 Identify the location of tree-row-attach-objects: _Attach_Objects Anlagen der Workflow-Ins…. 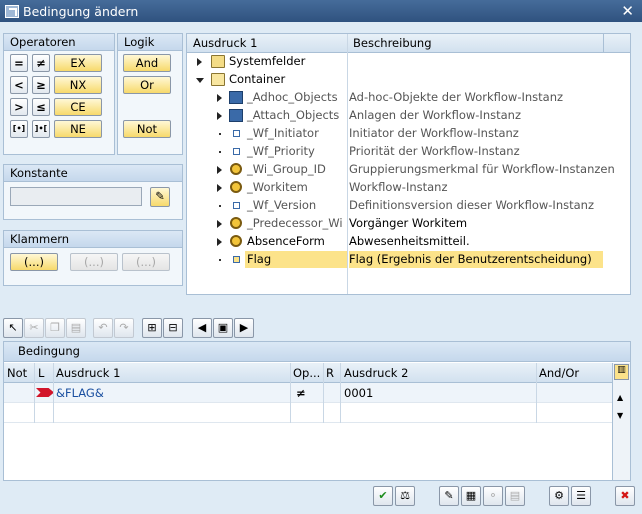
(408, 116).